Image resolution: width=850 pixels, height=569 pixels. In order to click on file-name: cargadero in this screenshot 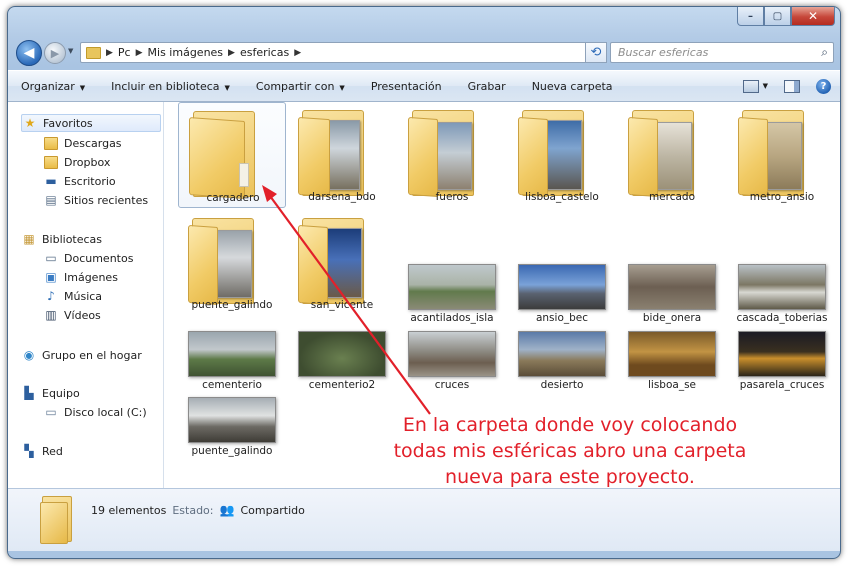, I will do `click(233, 198)`.